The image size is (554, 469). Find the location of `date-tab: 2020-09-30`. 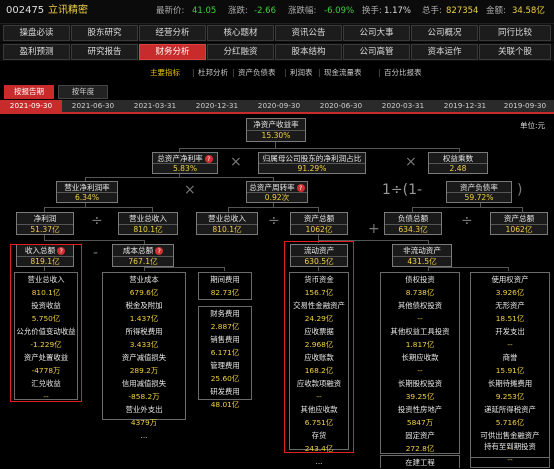

date-tab: 2020-09-30 is located at coordinates (279, 106).